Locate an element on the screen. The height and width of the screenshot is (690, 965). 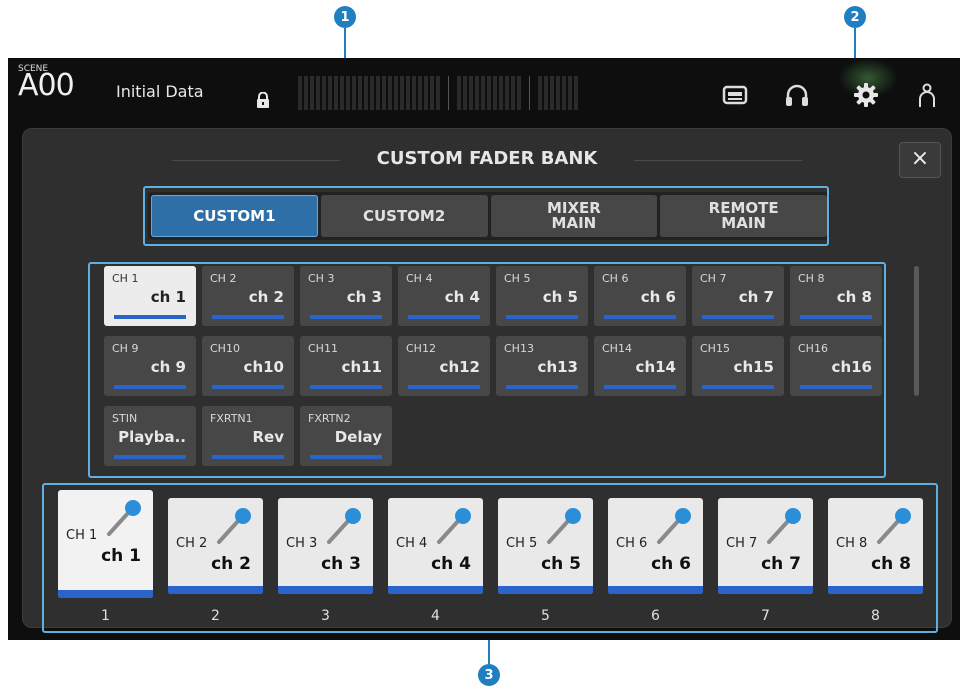
scene-number: A00 is located at coordinates (46, 85).